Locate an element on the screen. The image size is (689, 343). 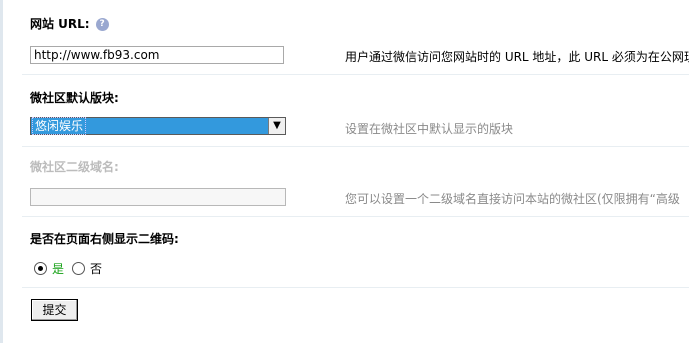
show-qrcode-label: 是否在页面右侧显示二维码: is located at coordinates (104, 239).